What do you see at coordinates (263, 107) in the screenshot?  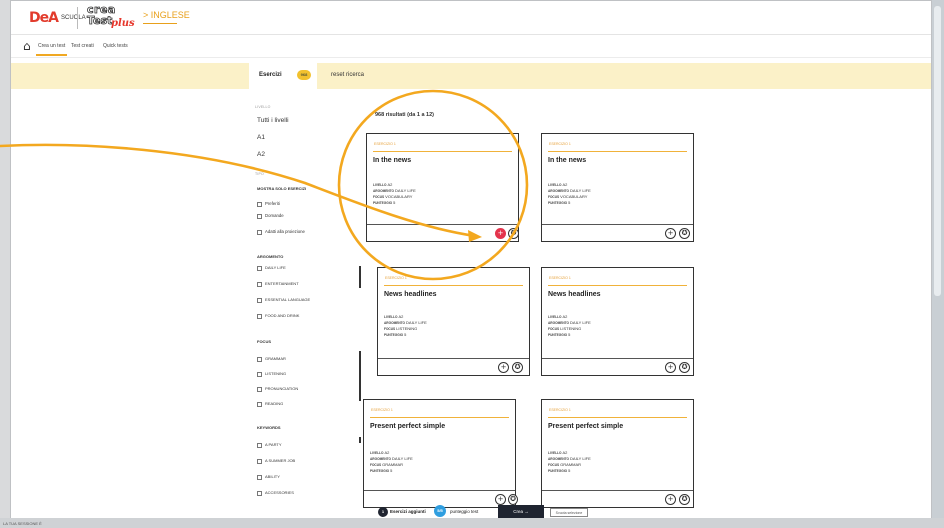 I see `level-caption: LIVELLO` at bounding box center [263, 107].